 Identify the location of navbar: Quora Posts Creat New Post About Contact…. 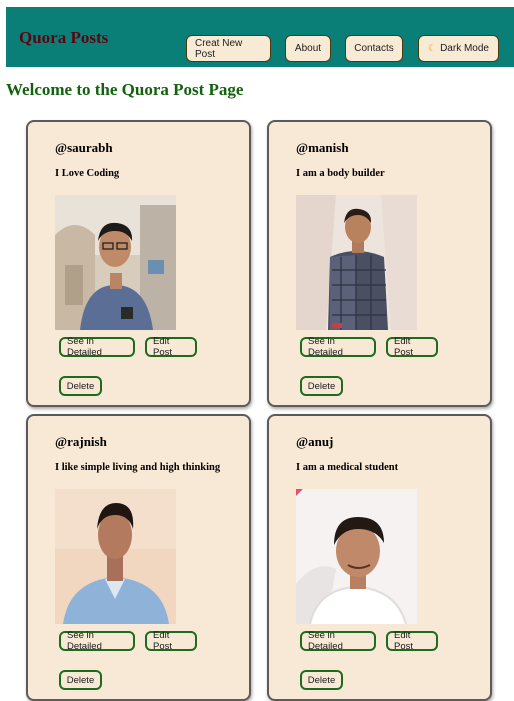
(260, 37).